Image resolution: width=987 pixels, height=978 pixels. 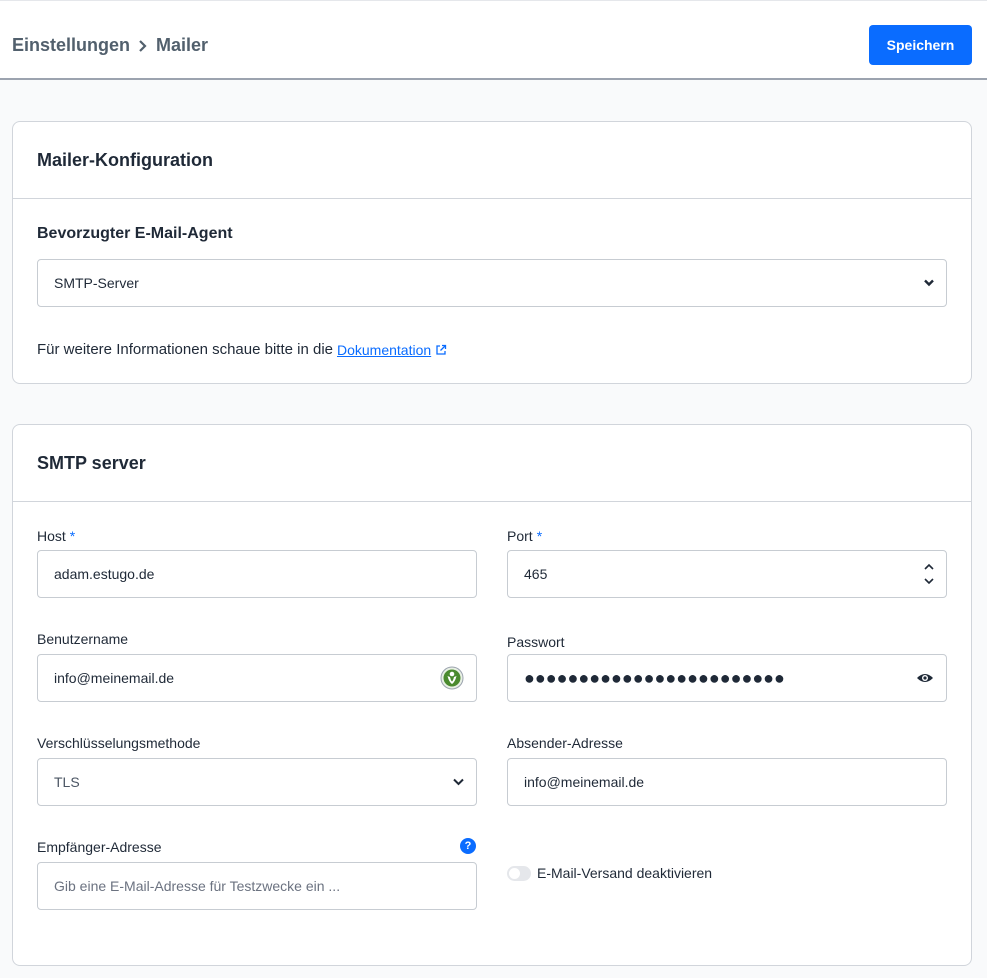 I want to click on sender-address-value: info@meinemail.de, so click(x=584, y=782).